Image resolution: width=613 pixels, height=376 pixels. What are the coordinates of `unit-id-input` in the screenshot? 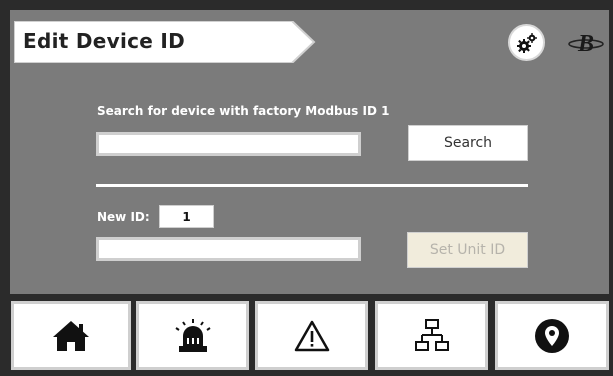 It's located at (228, 249).